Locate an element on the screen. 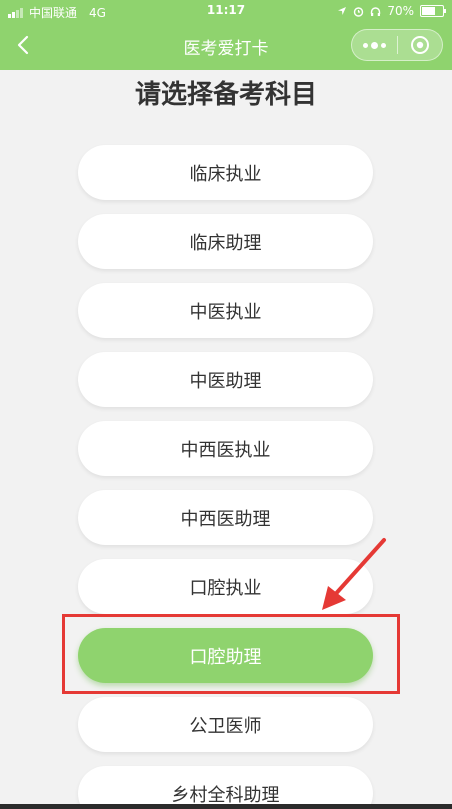 The image size is (452, 809). subject-option: 中西医执业 is located at coordinates (225, 448).